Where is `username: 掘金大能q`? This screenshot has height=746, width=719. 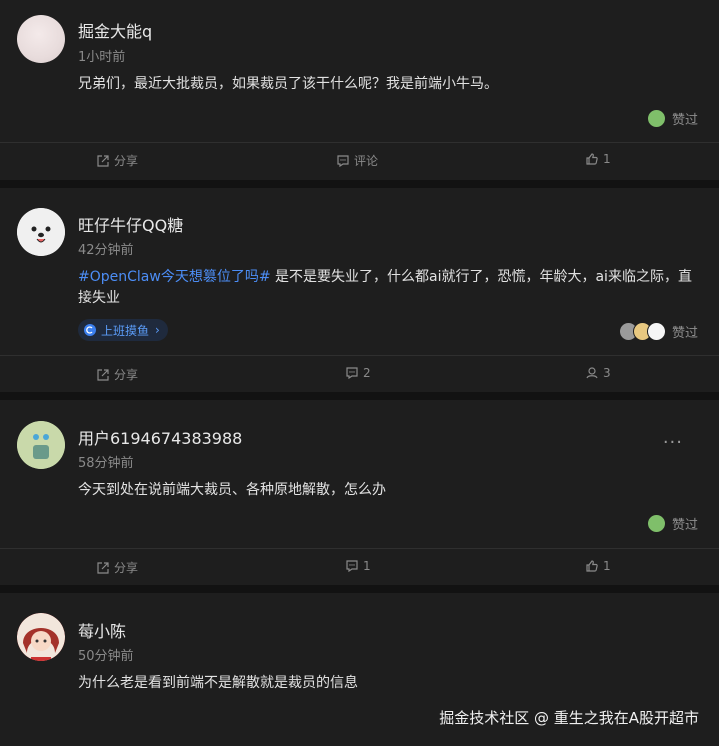 username: 掘金大能q is located at coordinates (115, 30).